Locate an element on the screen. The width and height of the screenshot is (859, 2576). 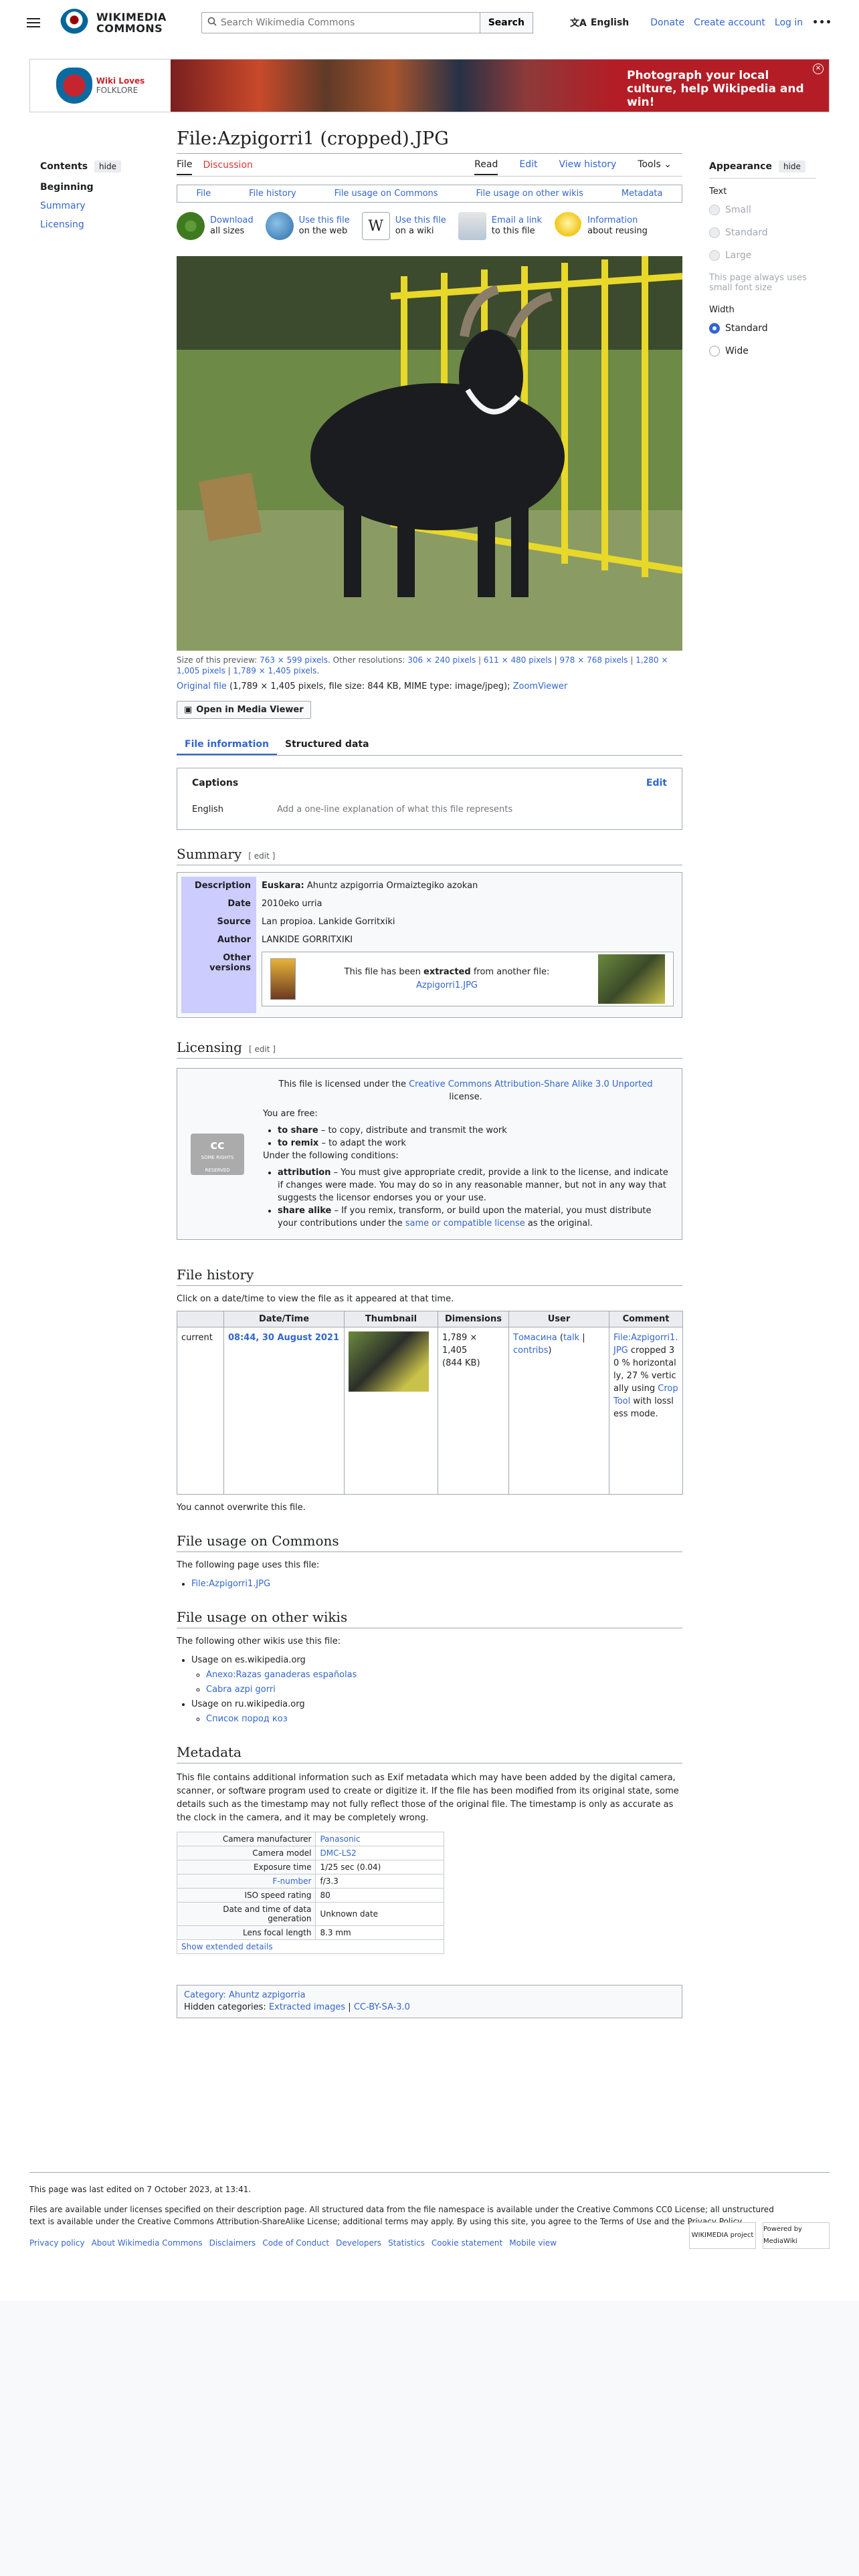
file-preview is located at coordinates (429, 453).